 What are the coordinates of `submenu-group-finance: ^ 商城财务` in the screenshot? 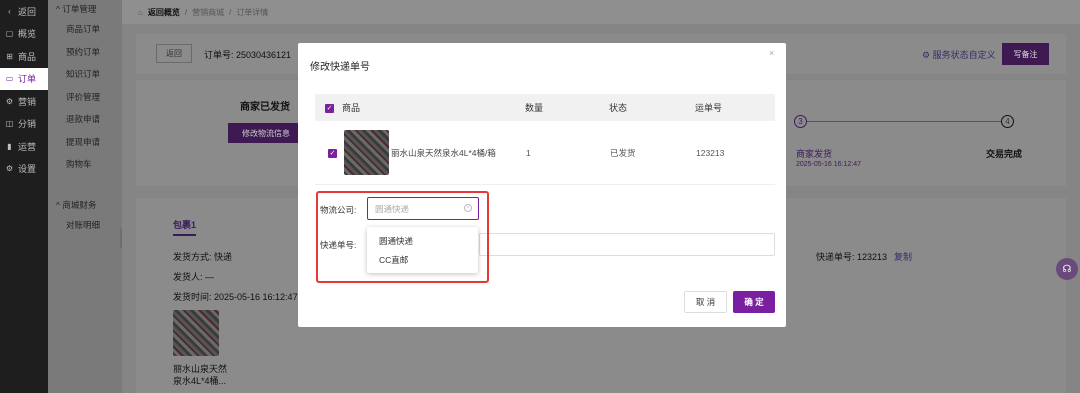 It's located at (85, 205).